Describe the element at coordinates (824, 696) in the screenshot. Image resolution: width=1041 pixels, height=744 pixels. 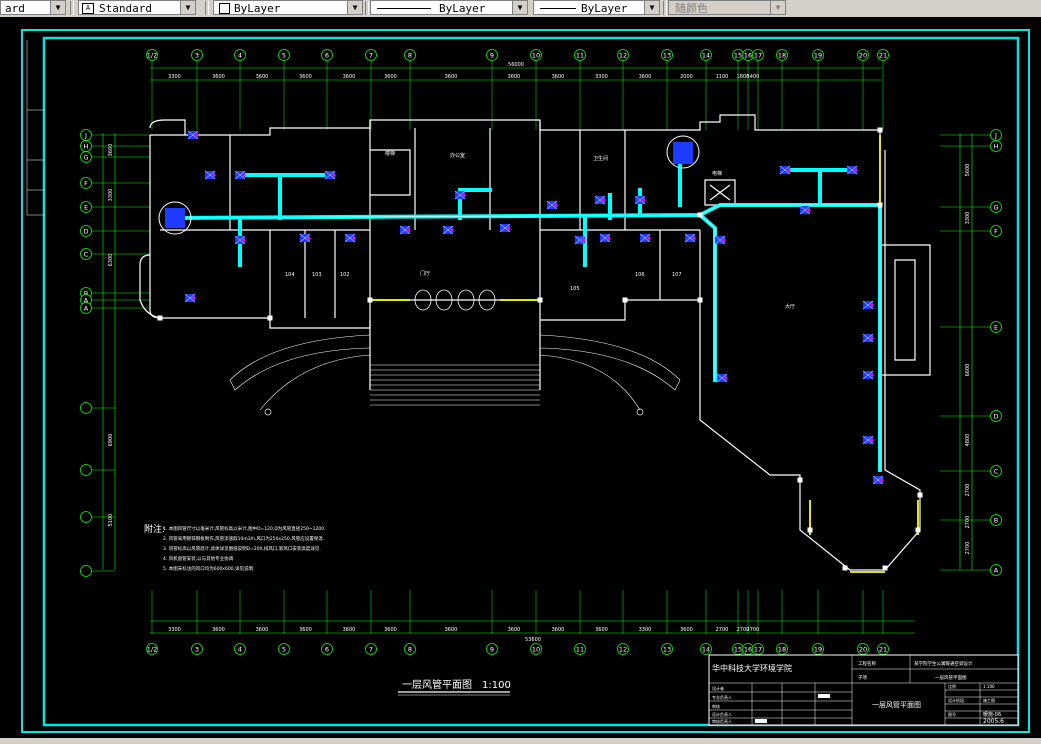
I see `signature-mark` at that location.